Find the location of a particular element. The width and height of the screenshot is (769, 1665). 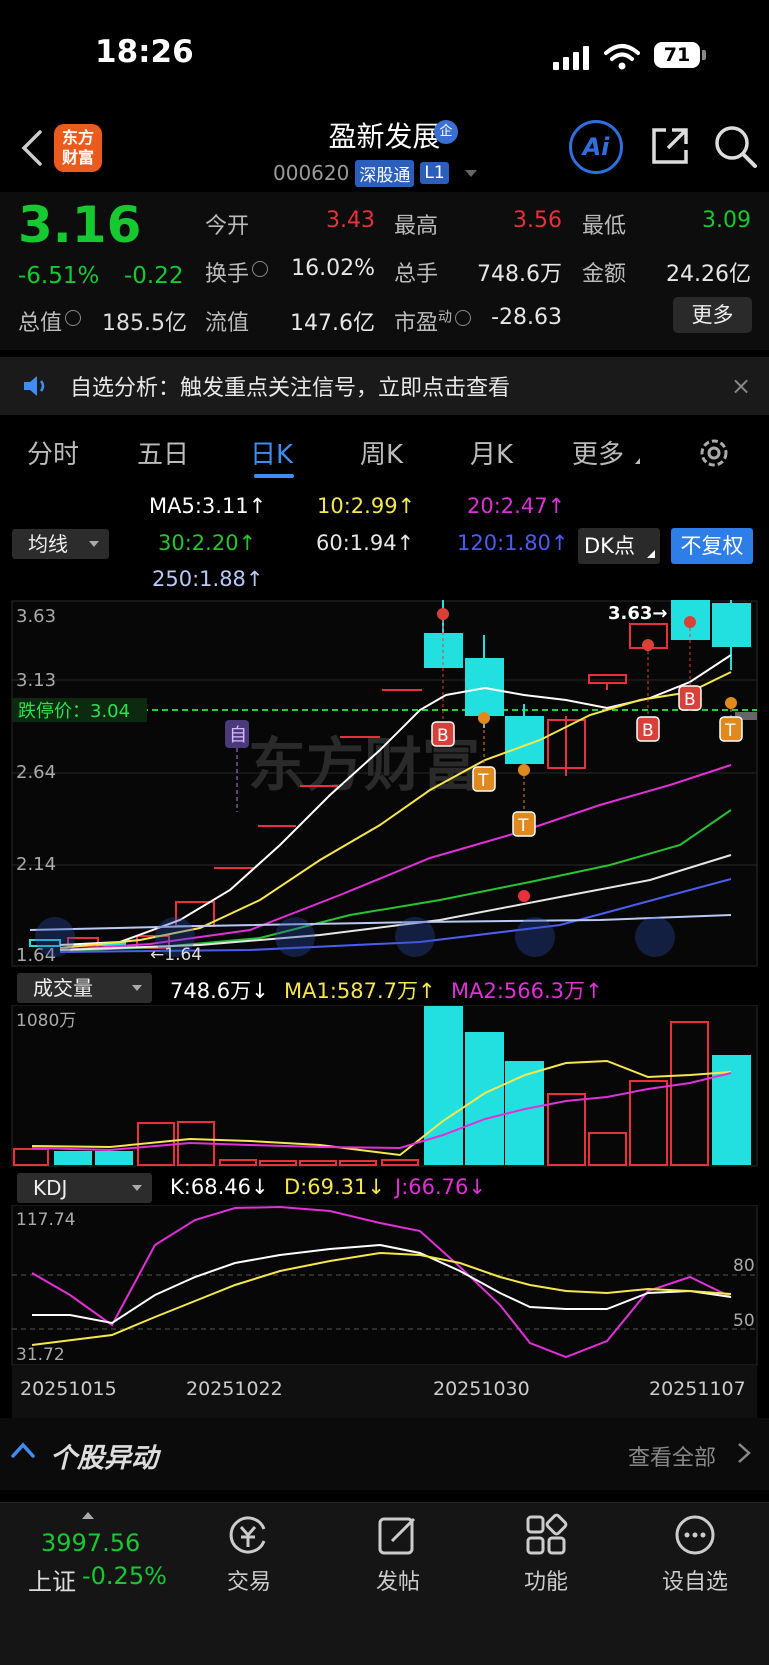

stock-code-row: 000620 深股通 L1 is located at coordinates (375, 173).